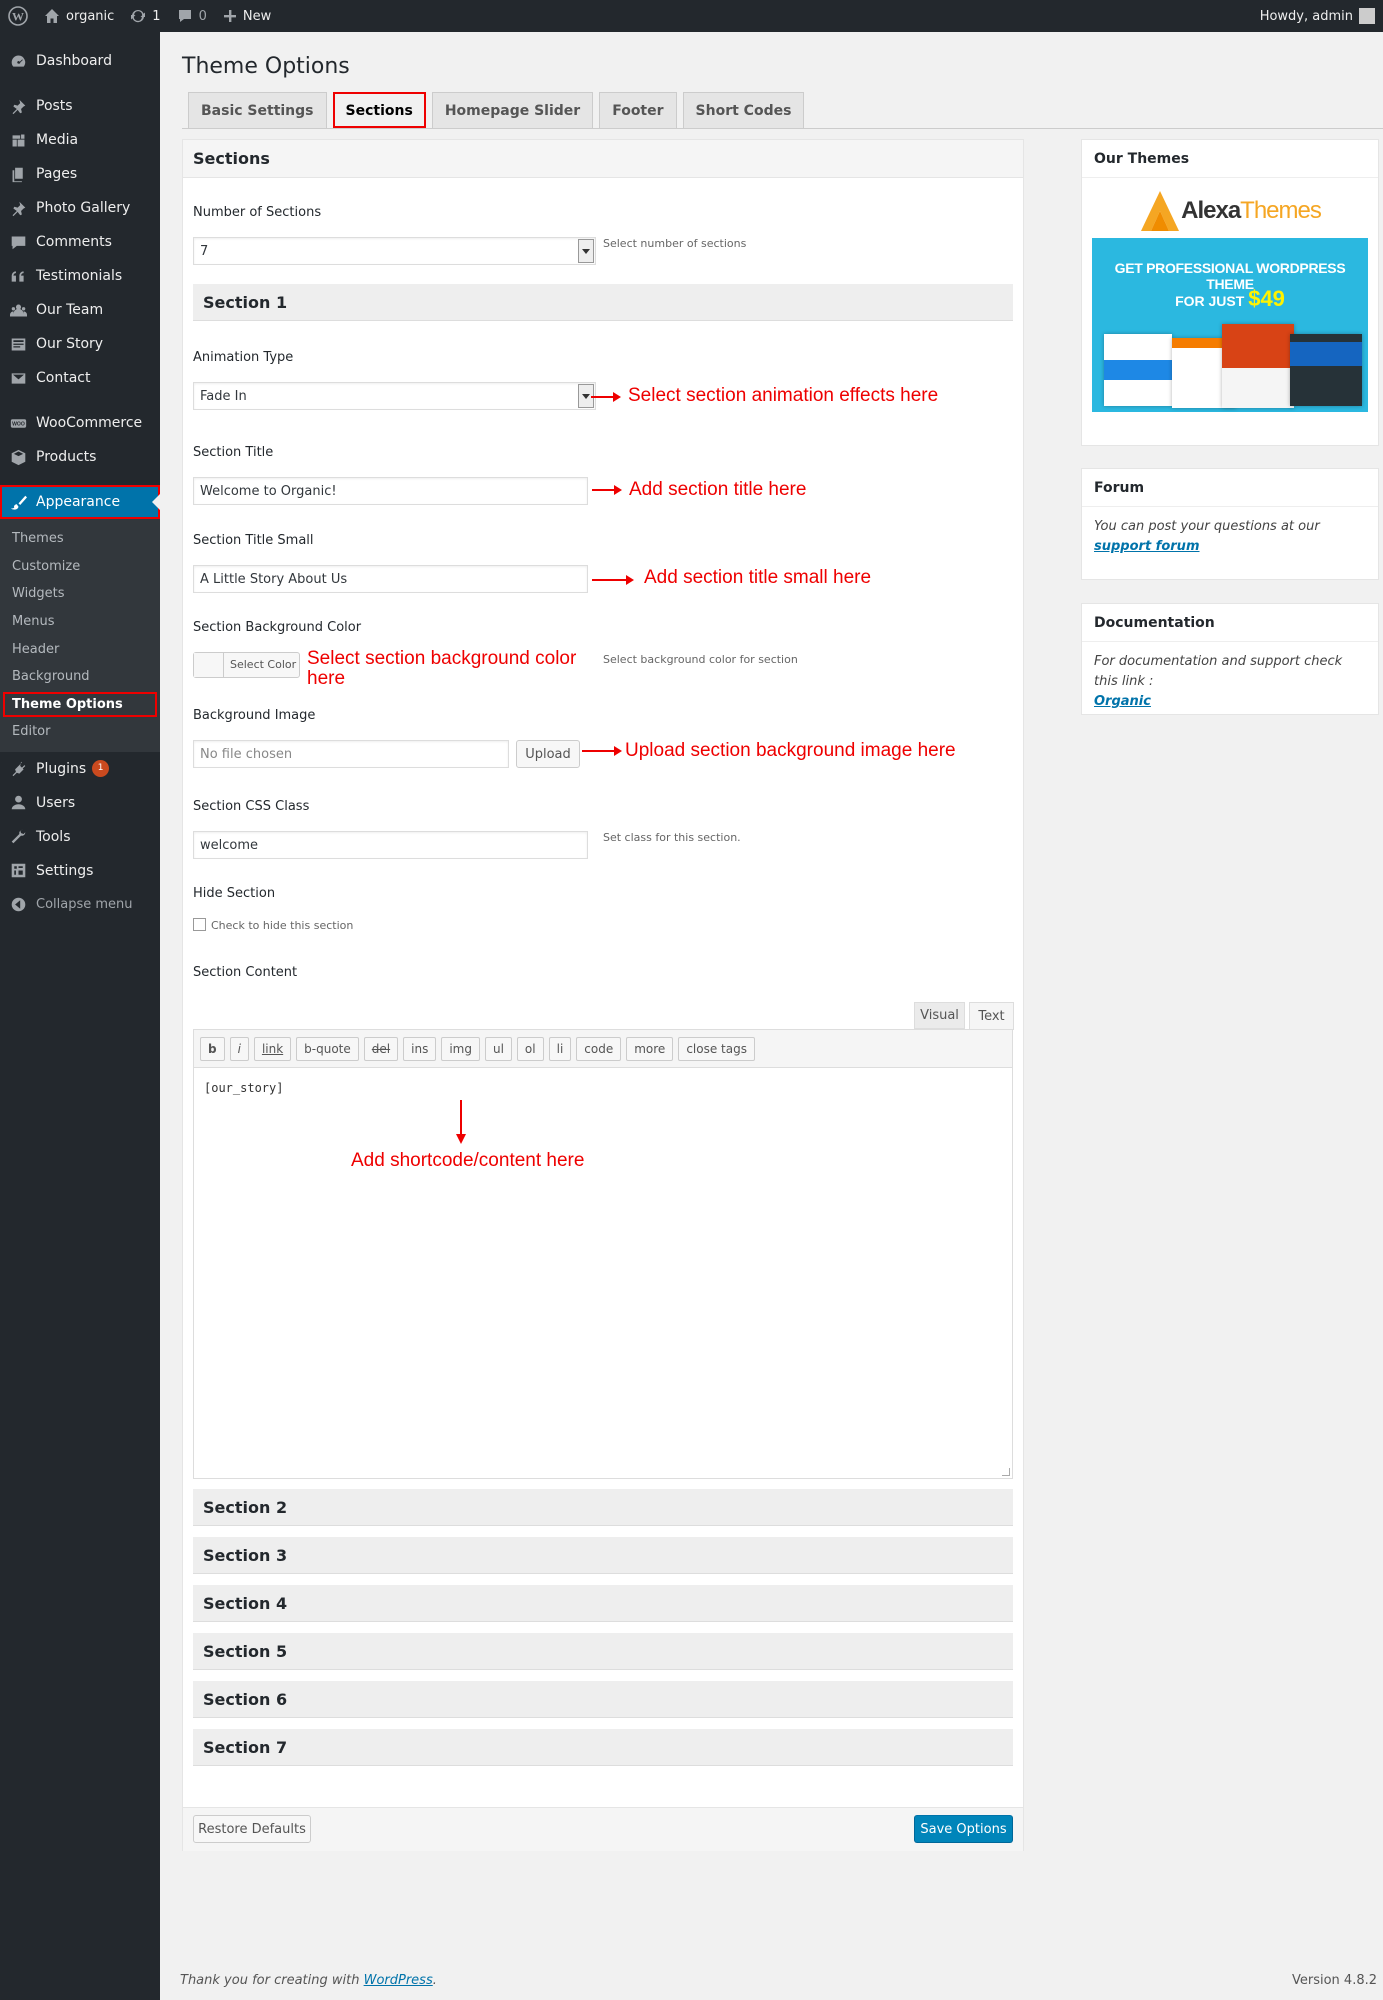 This screenshot has height=2000, width=1383. What do you see at coordinates (1321, 16) in the screenshot?
I see `my-account: Howdy, admin` at bounding box center [1321, 16].